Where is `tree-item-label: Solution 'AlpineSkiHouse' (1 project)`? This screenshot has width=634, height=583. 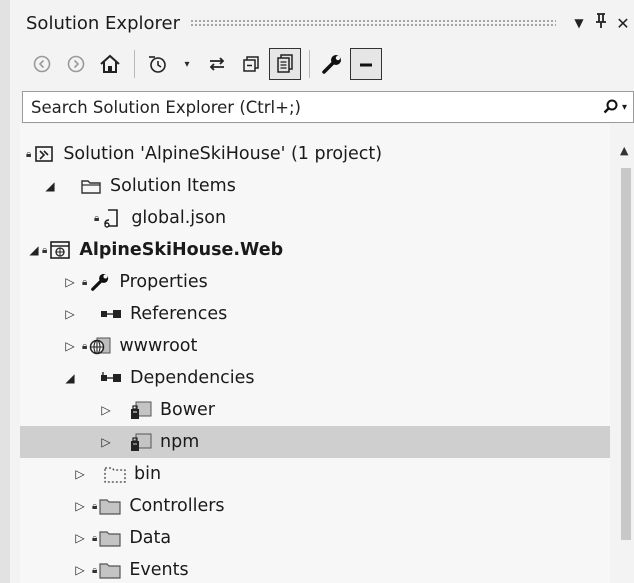 tree-item-label: Solution 'AlpineSkiHouse' (1 project) is located at coordinates (223, 154).